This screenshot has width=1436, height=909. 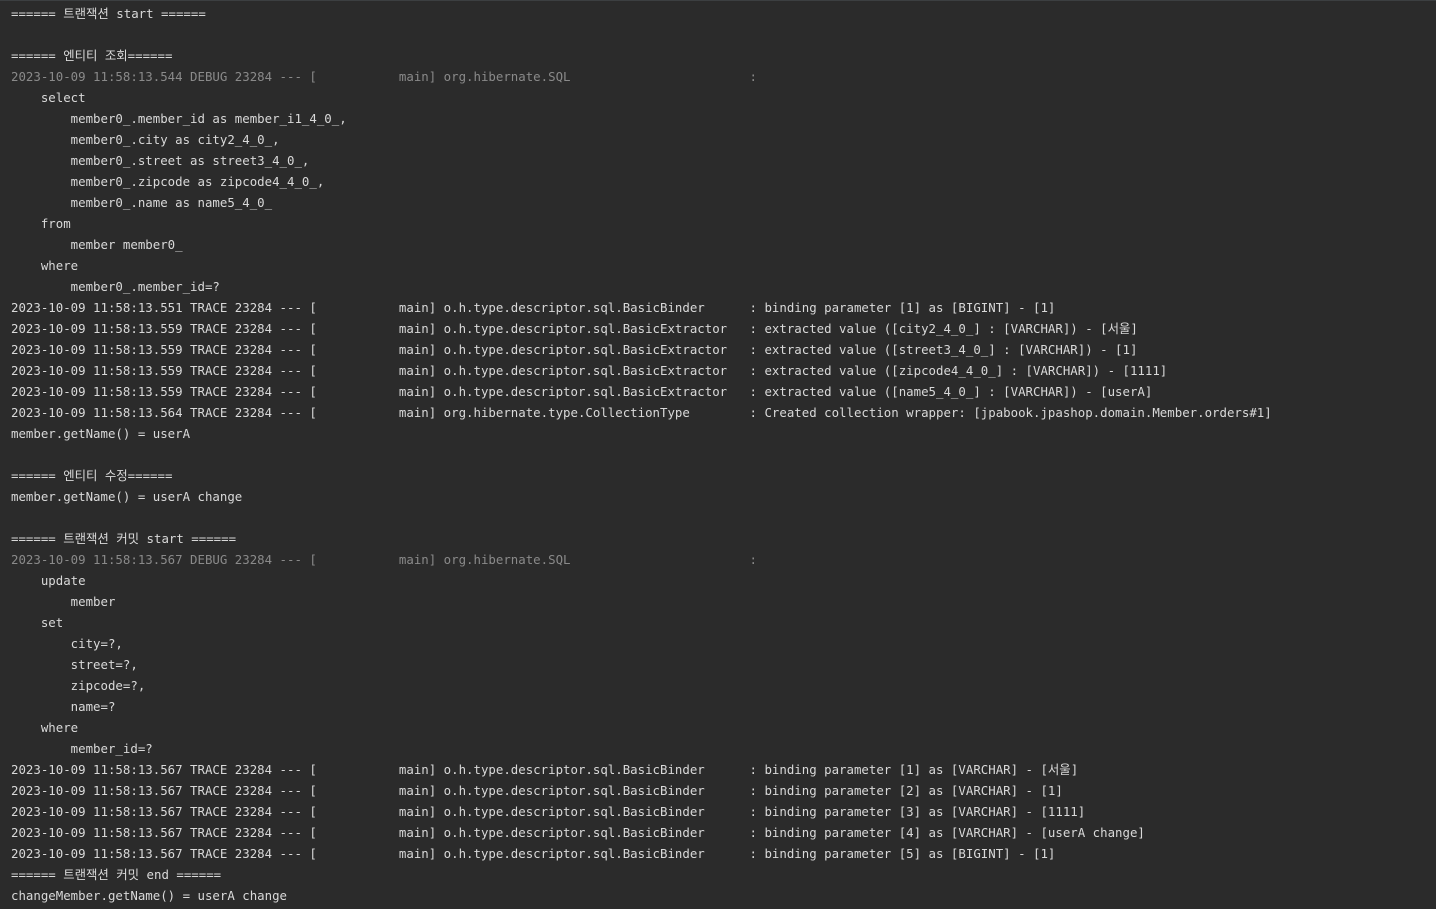 What do you see at coordinates (63, 706) in the screenshot?
I see `log-line: name=?` at bounding box center [63, 706].